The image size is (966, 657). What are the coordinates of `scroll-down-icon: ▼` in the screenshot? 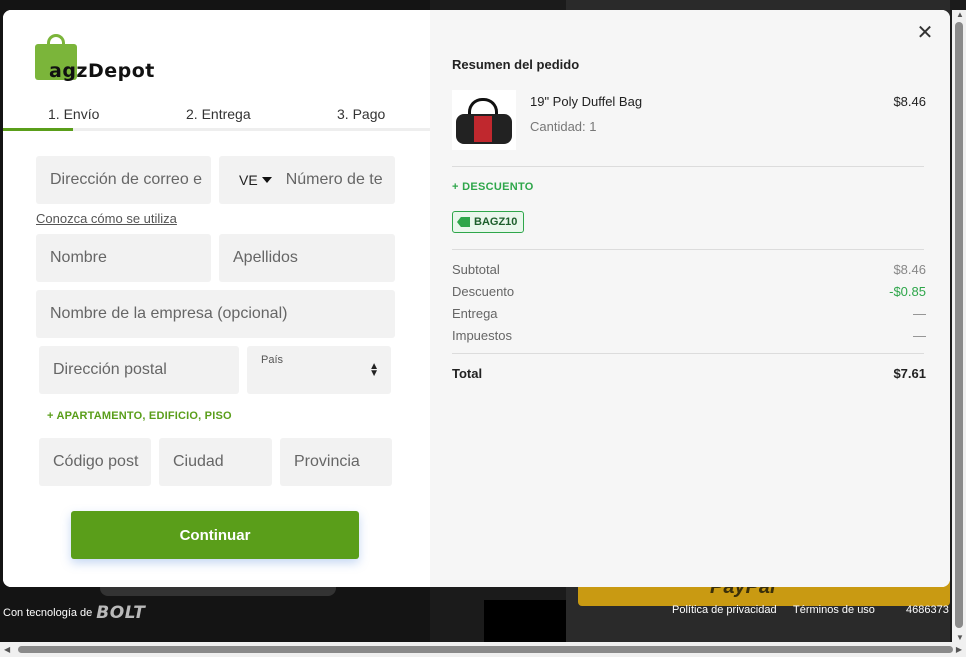 It's located at (960, 637).